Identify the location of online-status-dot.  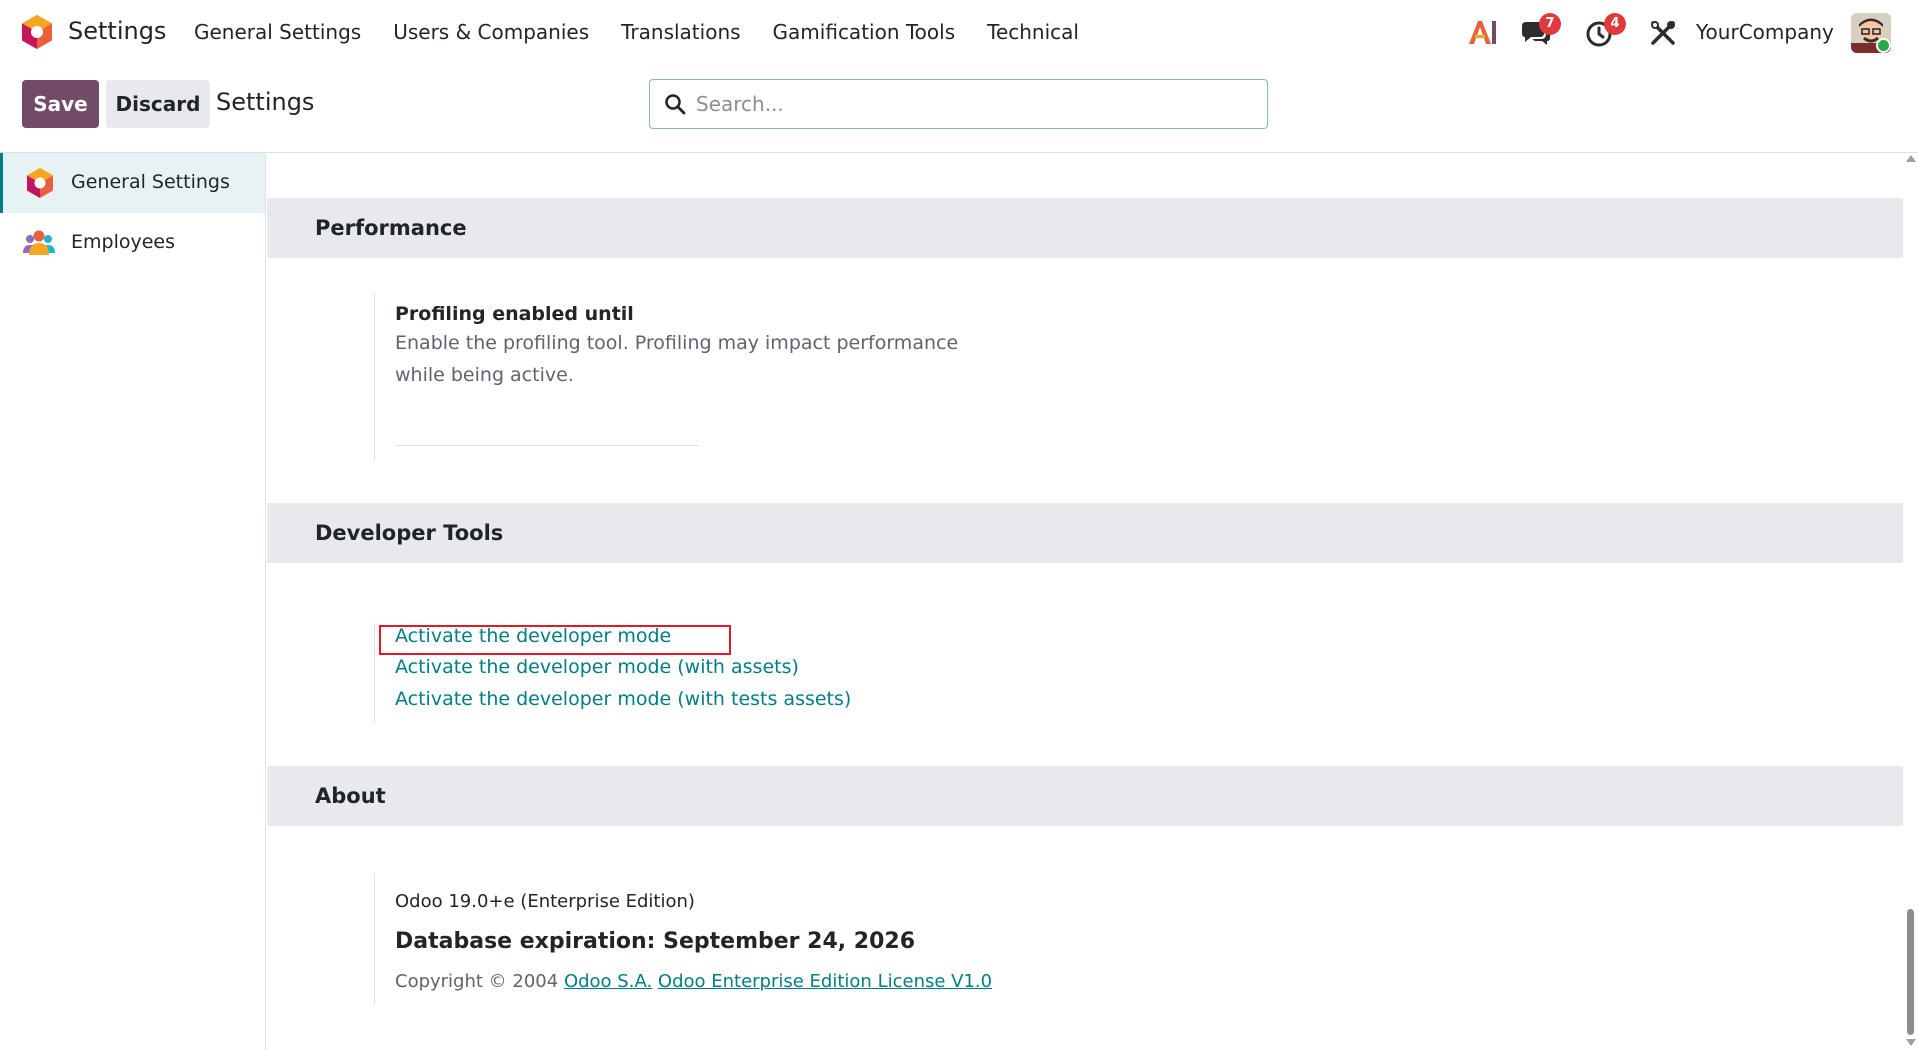
(1883, 45).